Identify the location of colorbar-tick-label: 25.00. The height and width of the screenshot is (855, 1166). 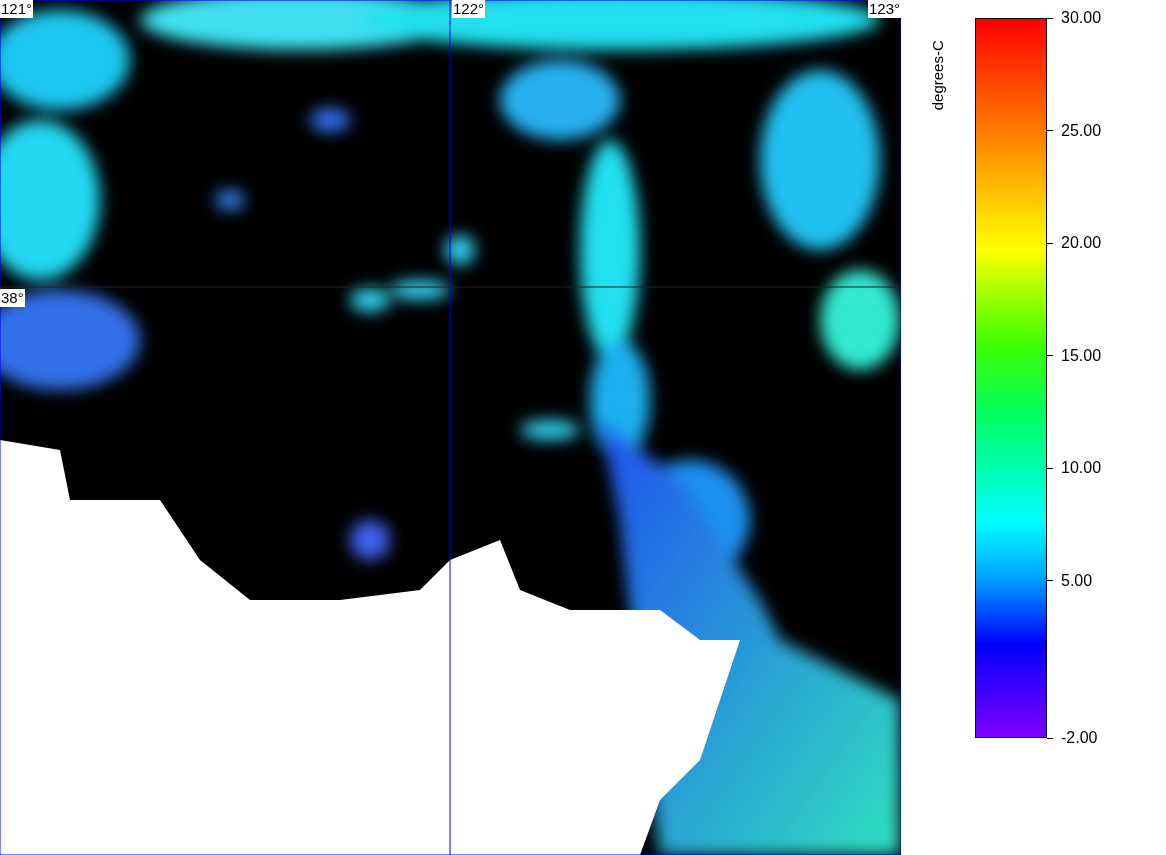
(1081, 130).